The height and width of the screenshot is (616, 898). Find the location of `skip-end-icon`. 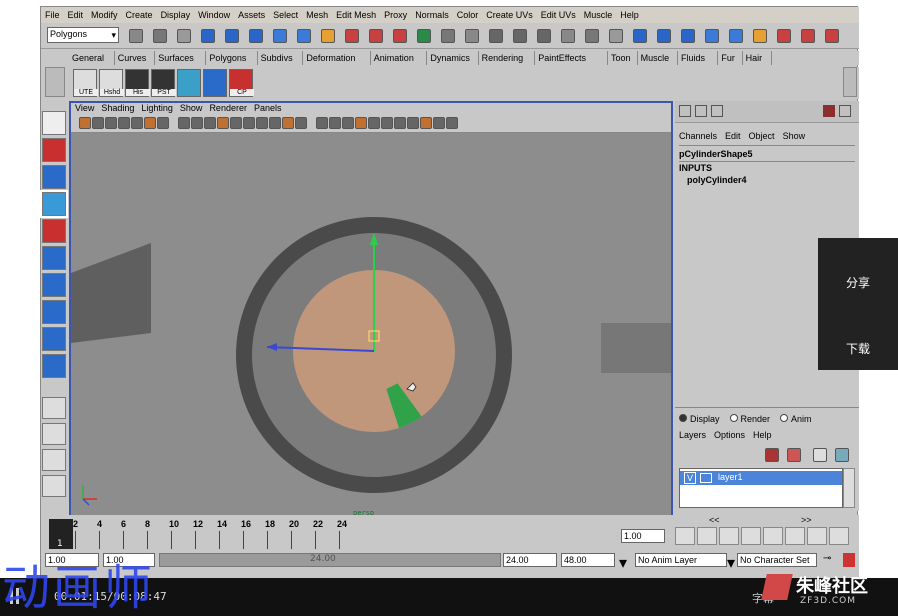

skip-end-icon is located at coordinates (839, 536).